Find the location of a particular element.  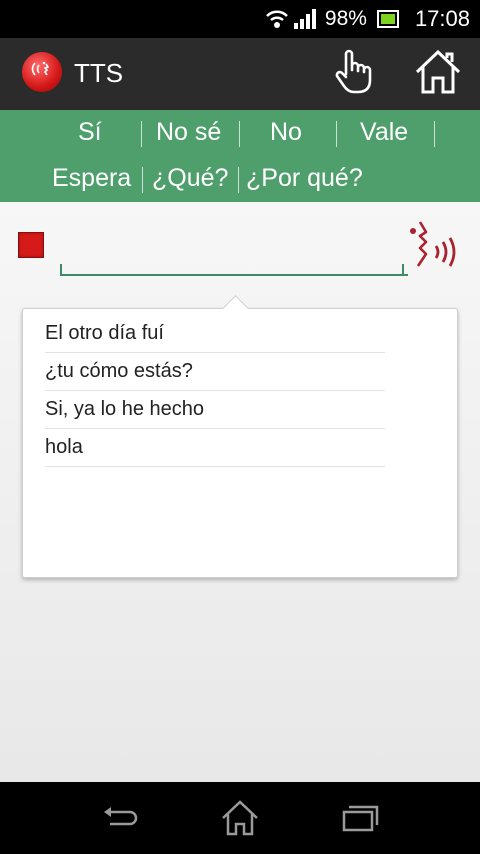

home-nav-icon is located at coordinates (240, 821).